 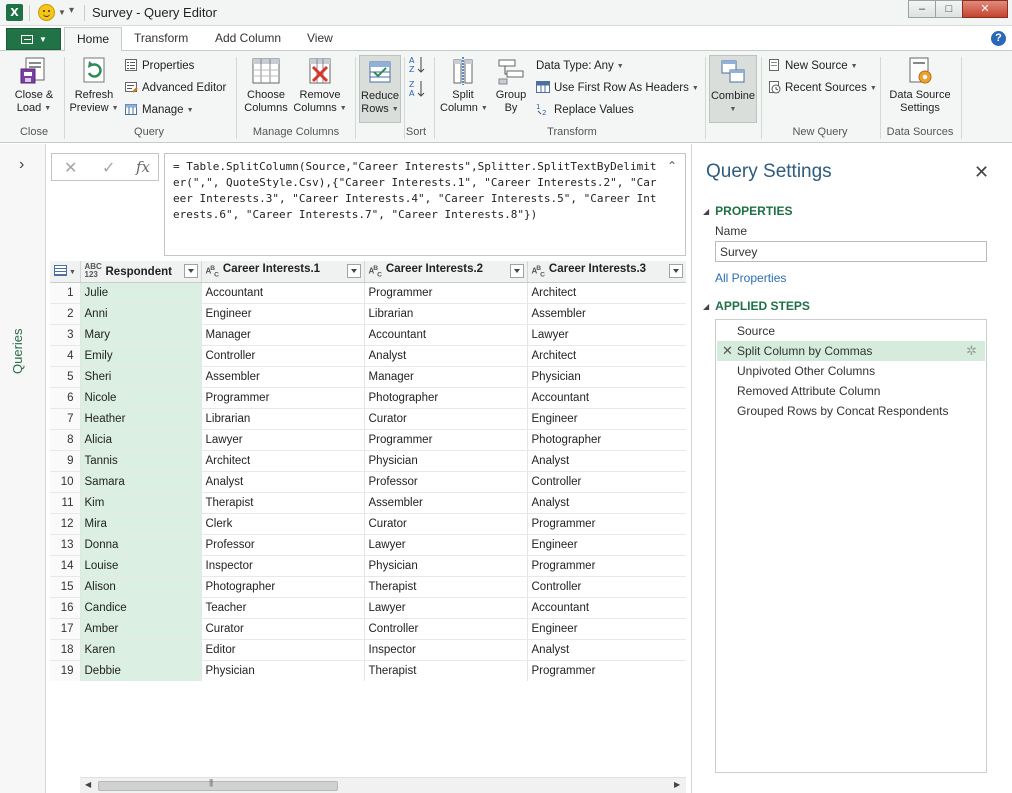 I want to click on table-row: 18 Karen Editor Inspector Analyst, so click(x=368, y=650).